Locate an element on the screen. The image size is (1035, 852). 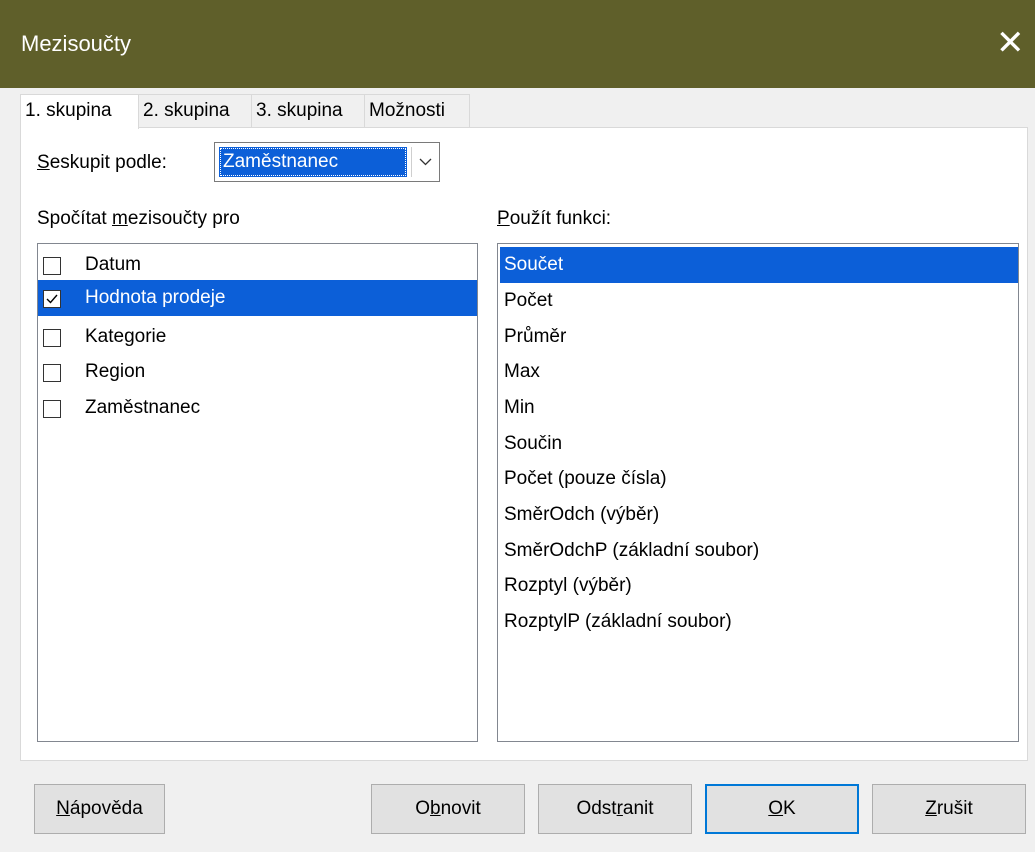
tab-label: 1. skupina is located at coordinates (68, 110).